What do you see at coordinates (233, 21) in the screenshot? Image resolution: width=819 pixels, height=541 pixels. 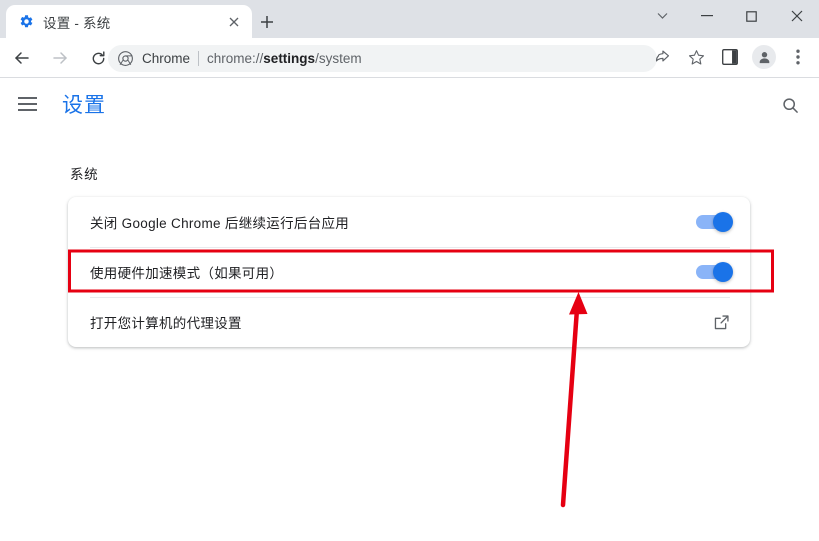 I see `tab-close-icon` at bounding box center [233, 21].